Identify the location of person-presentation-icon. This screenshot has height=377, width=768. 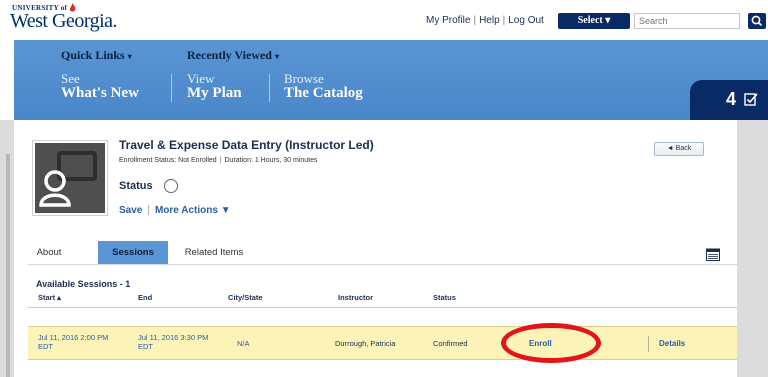
(70, 178).